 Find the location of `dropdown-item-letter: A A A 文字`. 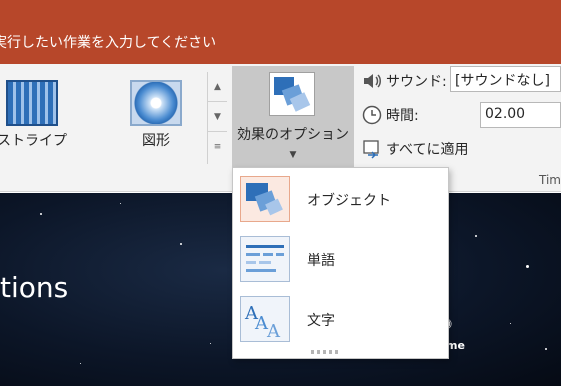

dropdown-item-letter: A A A 文字 is located at coordinates (340, 319).